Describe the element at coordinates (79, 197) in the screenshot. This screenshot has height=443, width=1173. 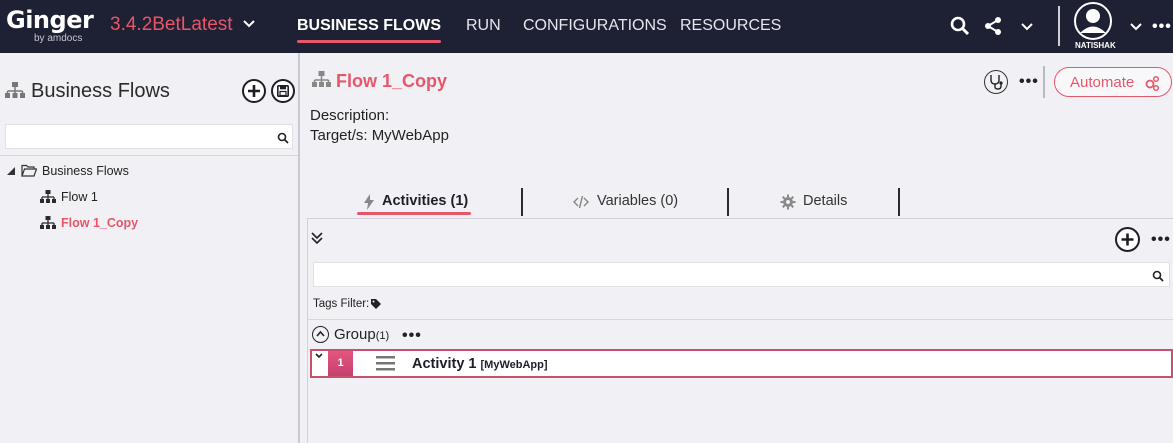
I see `tree-item-label: Flow 1` at that location.